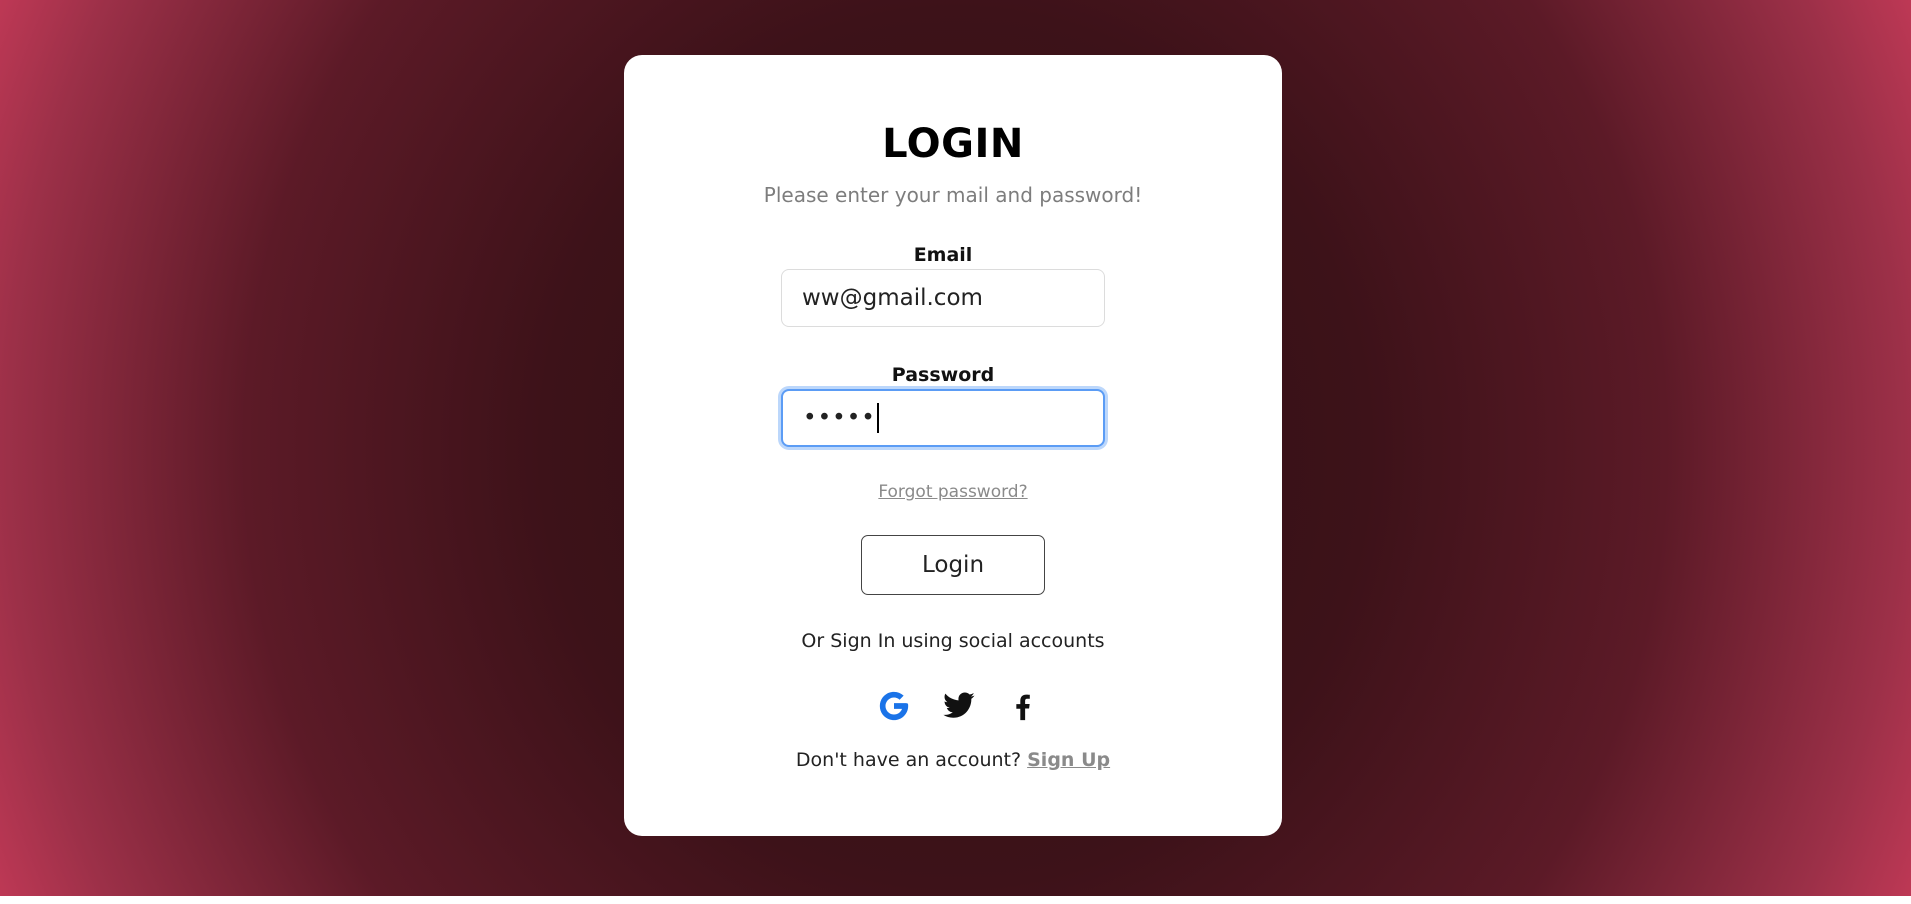 The width and height of the screenshot is (1911, 904). I want to click on login-subtitle: Please enter your mail and password!, so click(953, 195).